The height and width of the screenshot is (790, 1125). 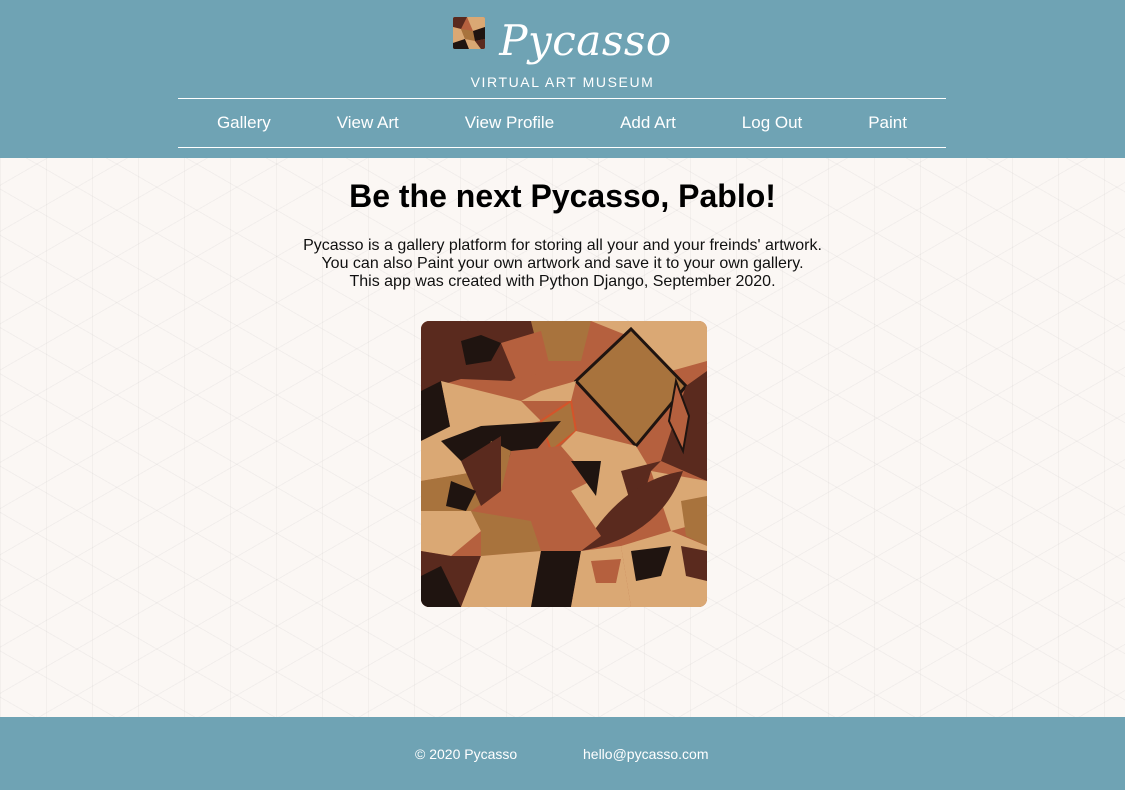 I want to click on site-tagline: VIRTUAL ART MUSEUM, so click(x=562, y=82).